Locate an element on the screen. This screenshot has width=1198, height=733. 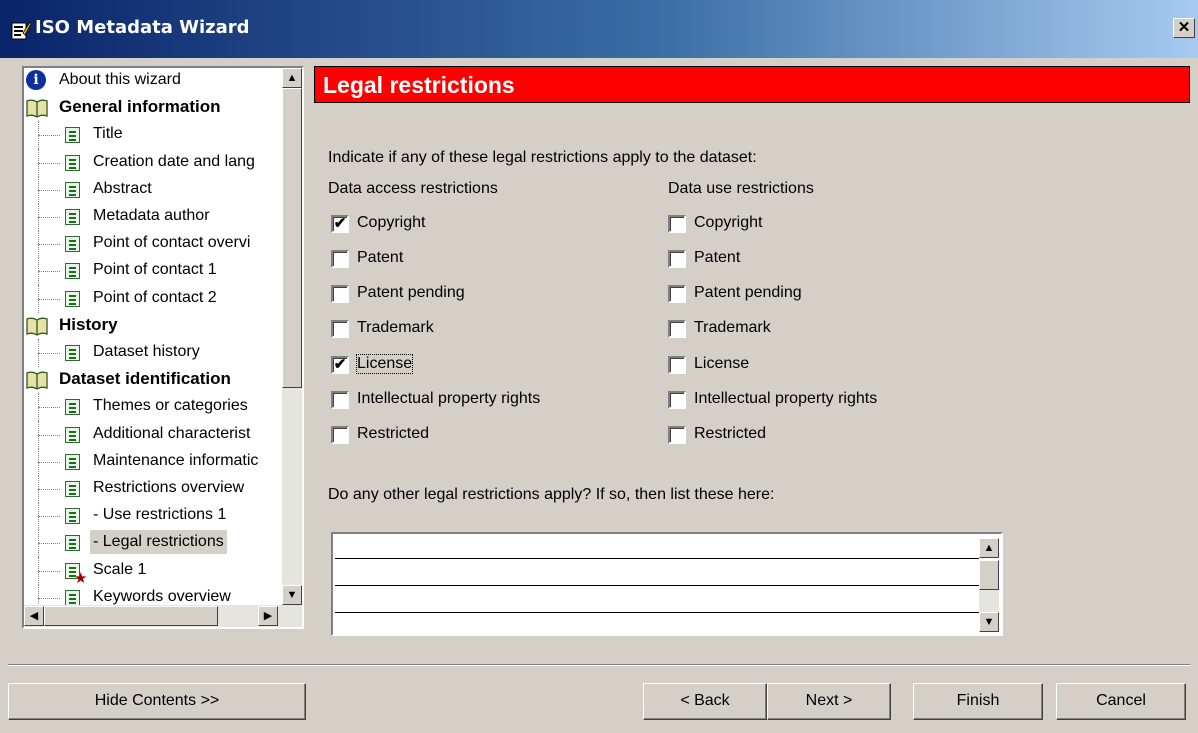
tree-item: Point of contact overvi is located at coordinates (152, 244).